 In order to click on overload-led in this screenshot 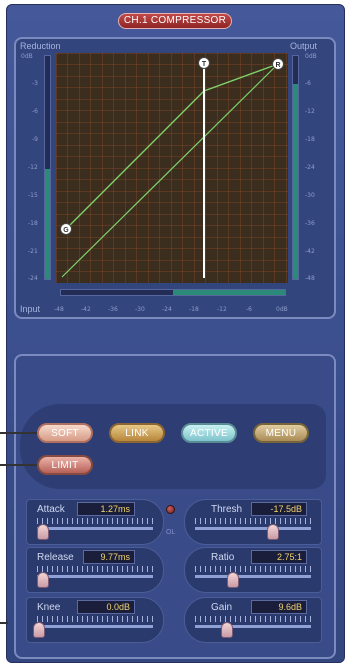, I will do `click(170, 509)`.